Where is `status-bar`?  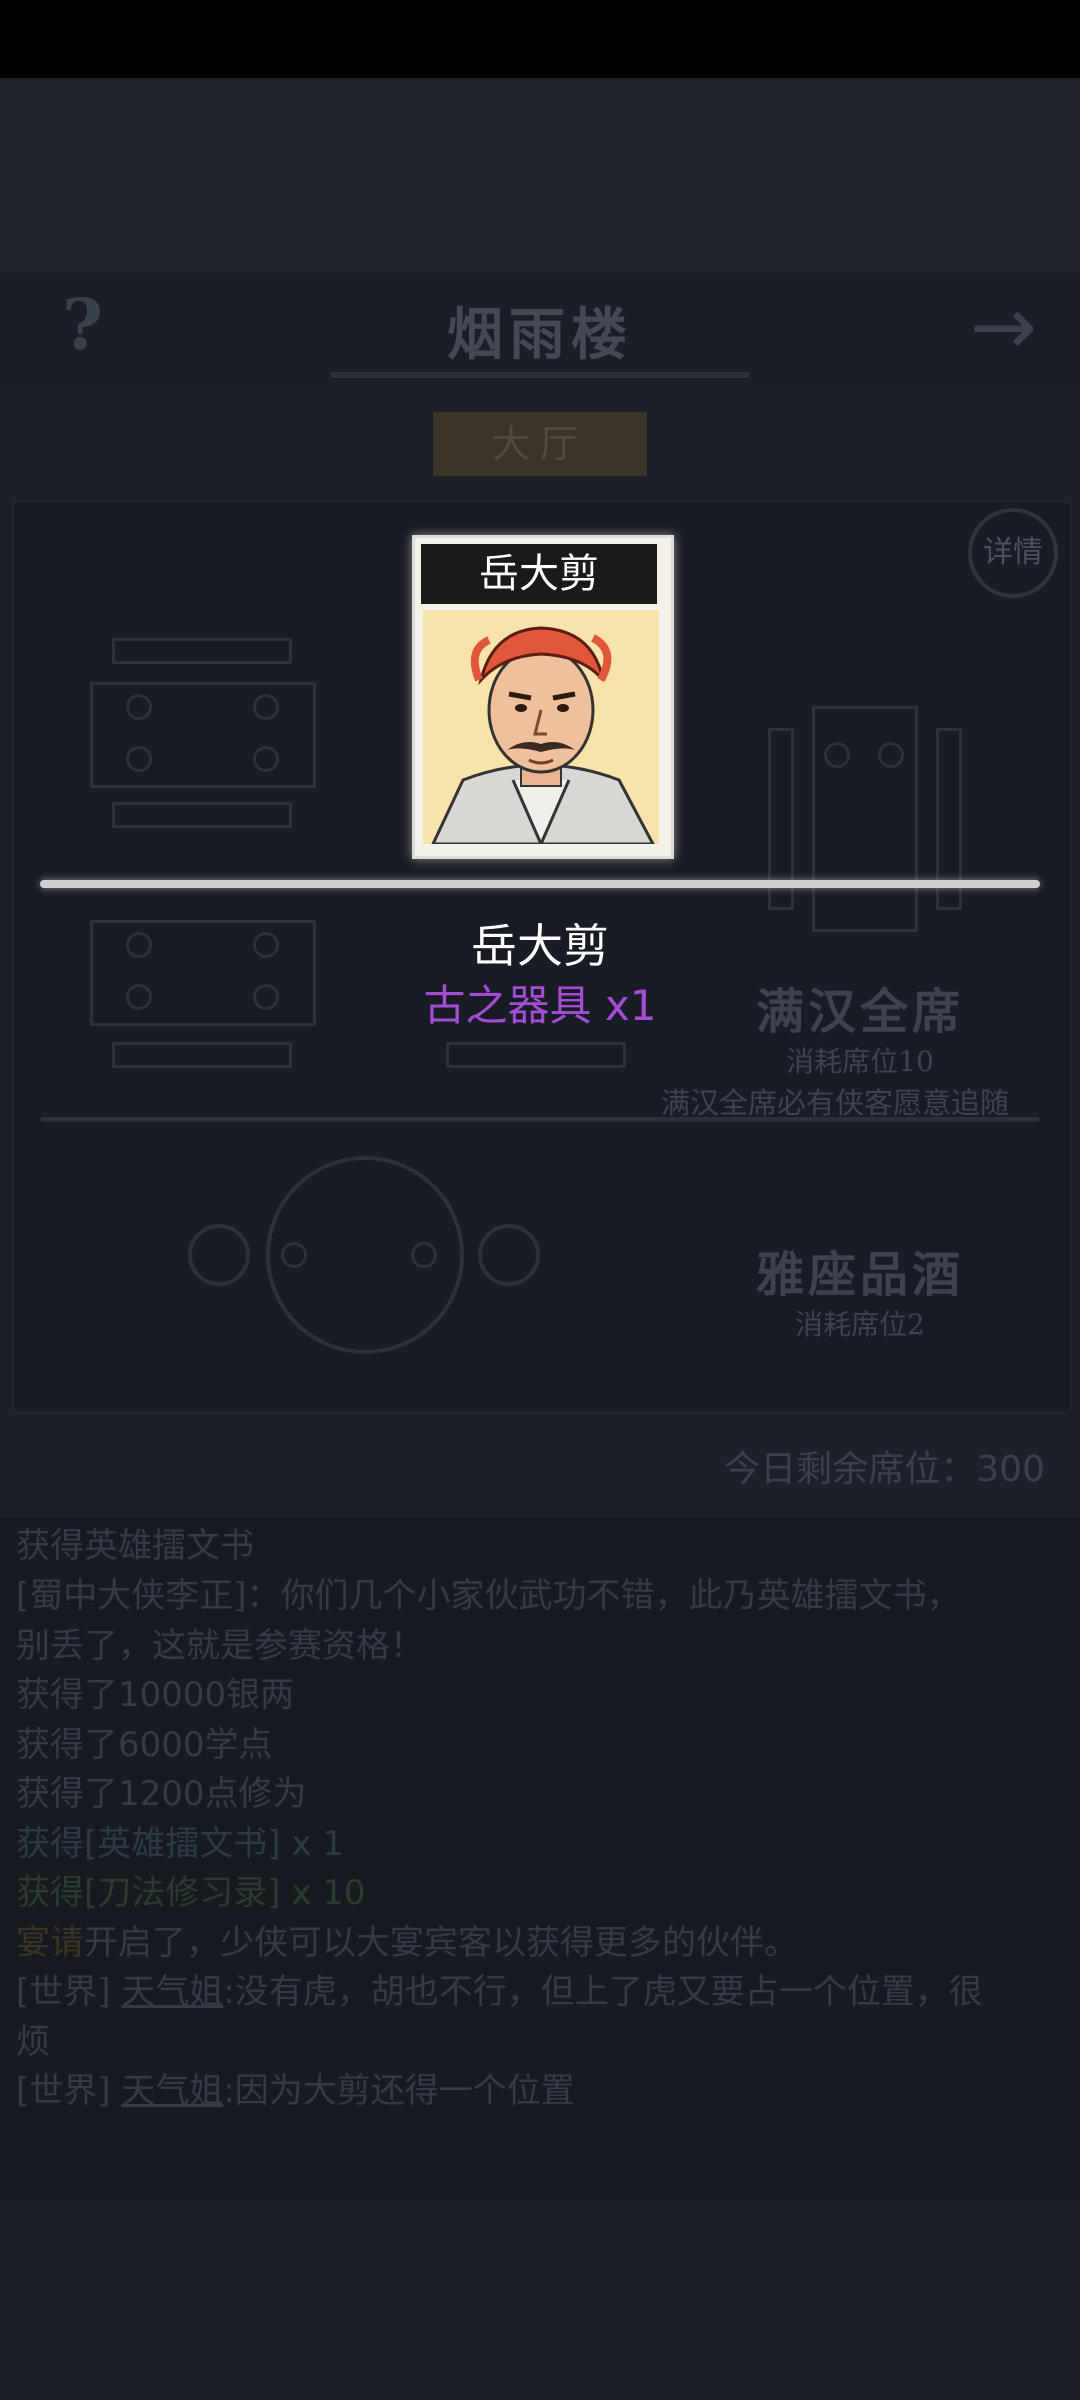 status-bar is located at coordinates (540, 39).